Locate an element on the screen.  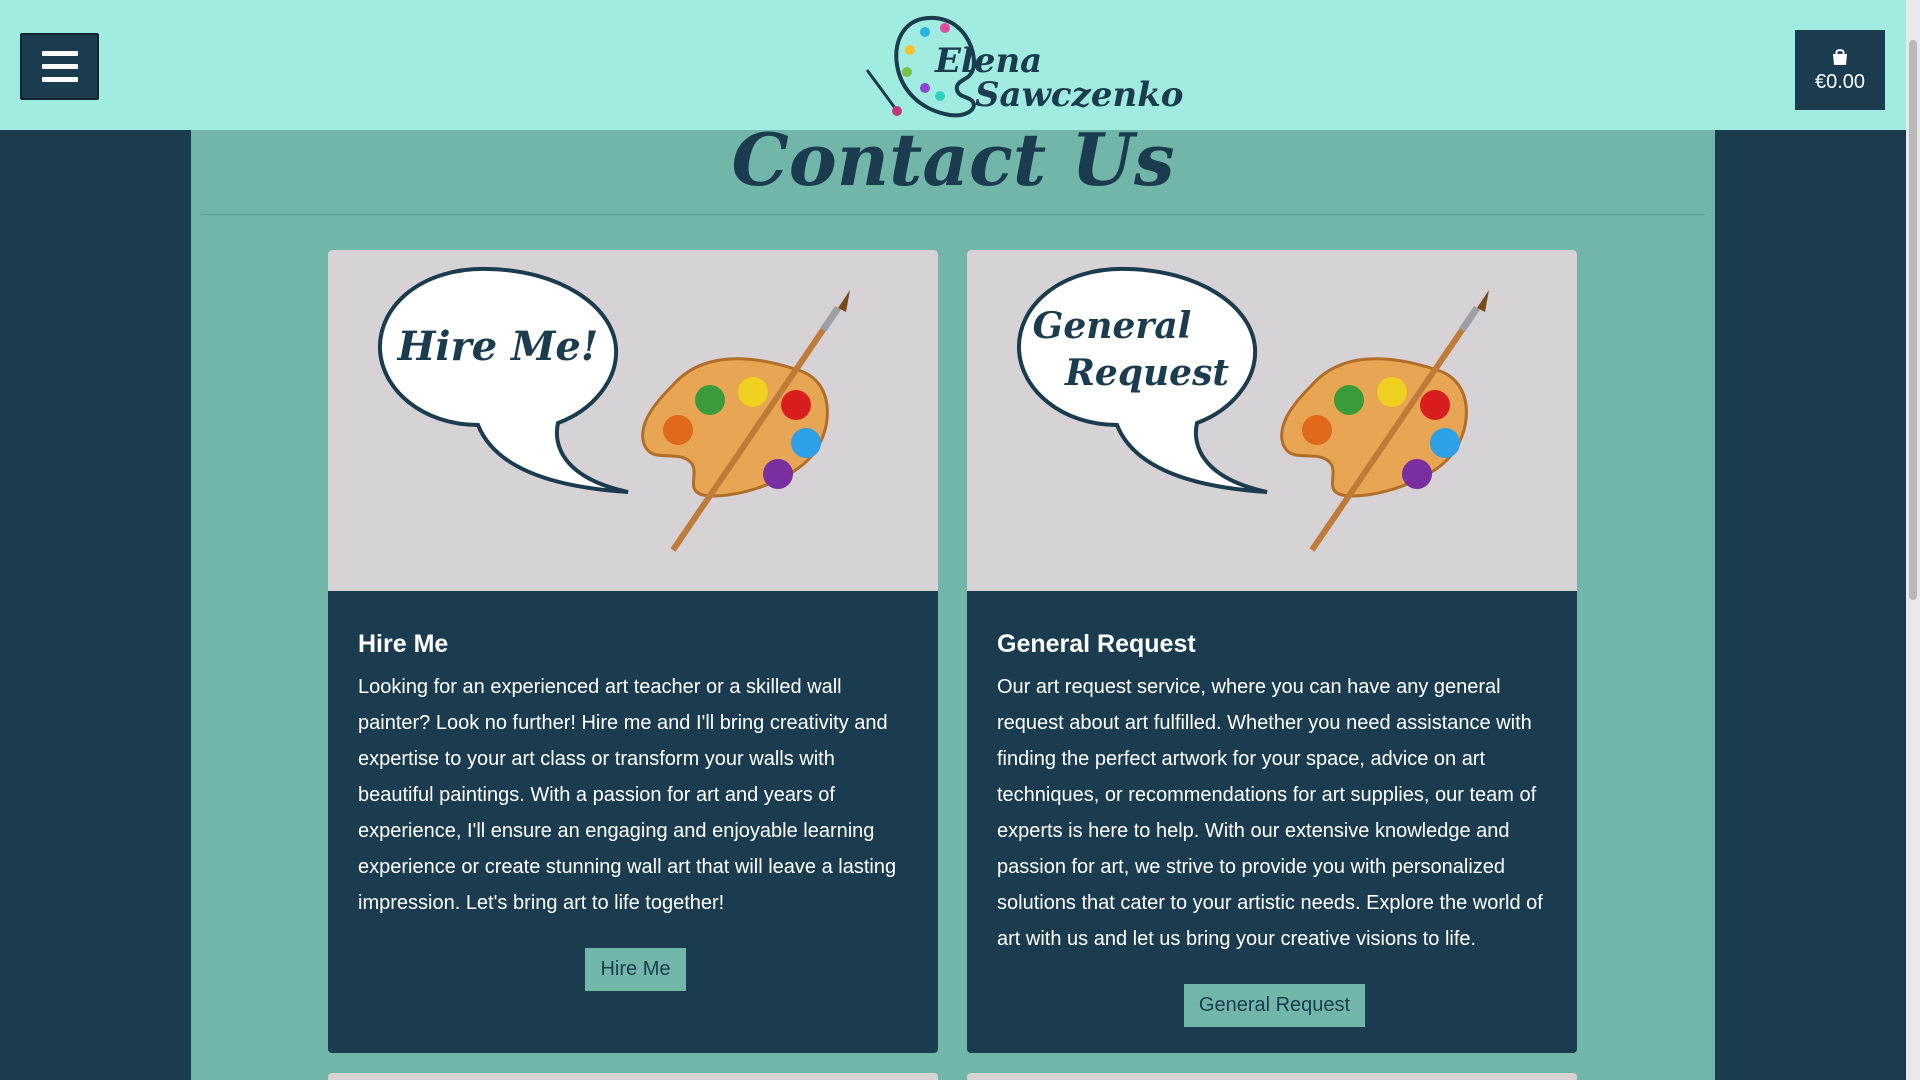
svg-text: Request is located at coordinates (1146, 373).